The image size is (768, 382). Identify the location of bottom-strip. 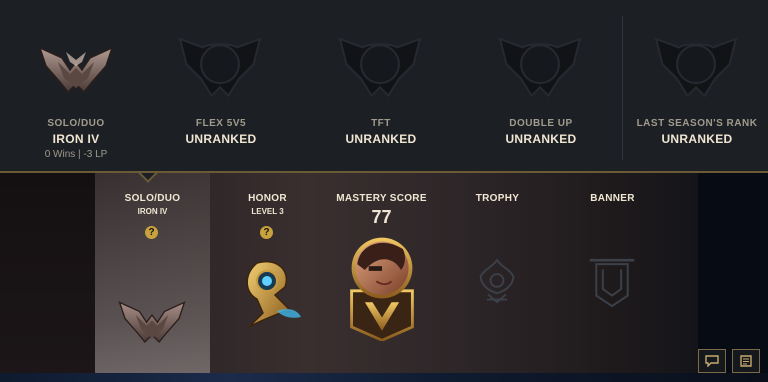
(384, 377).